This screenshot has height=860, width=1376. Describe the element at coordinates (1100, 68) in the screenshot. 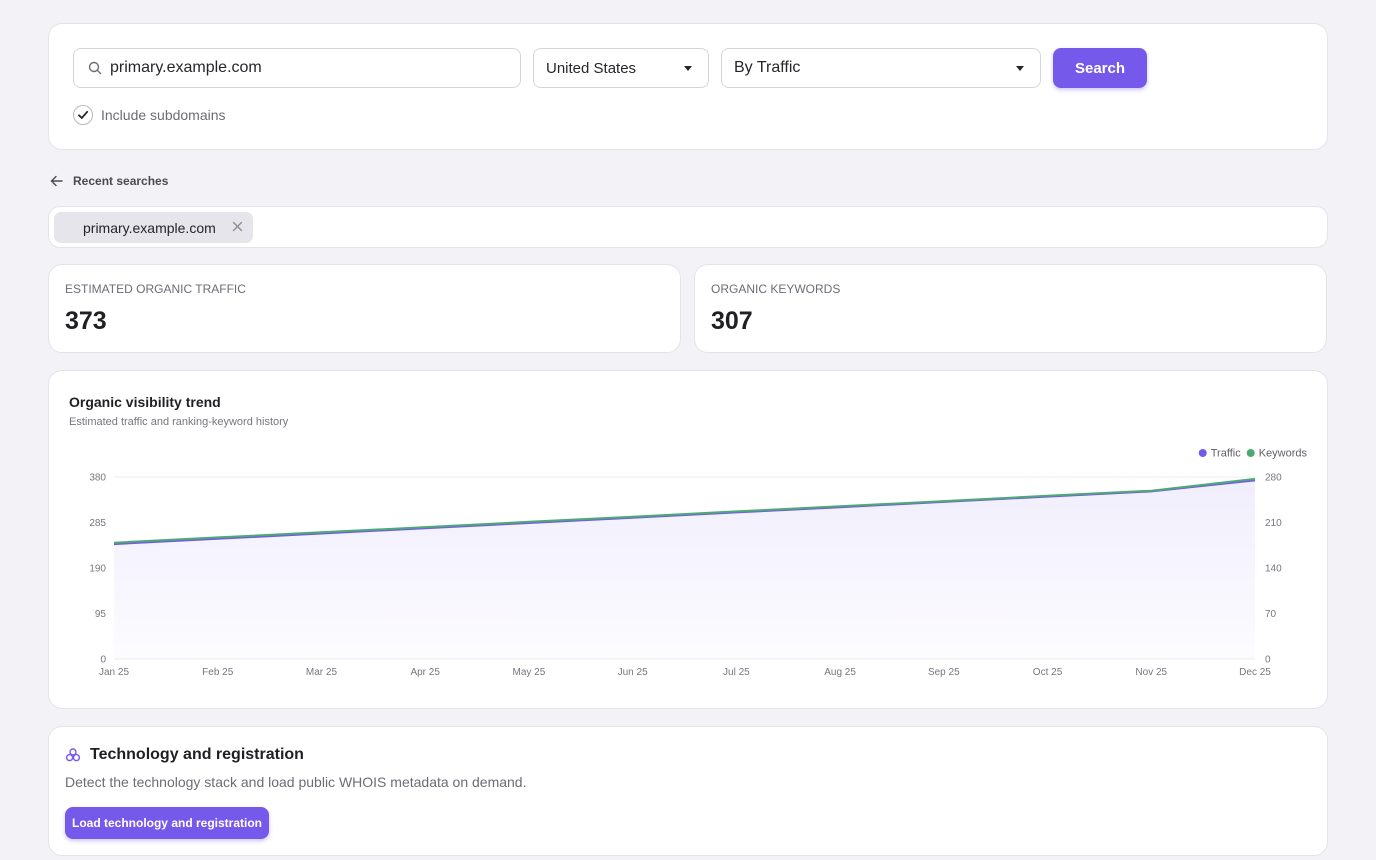

I see `search-button: Search` at that location.